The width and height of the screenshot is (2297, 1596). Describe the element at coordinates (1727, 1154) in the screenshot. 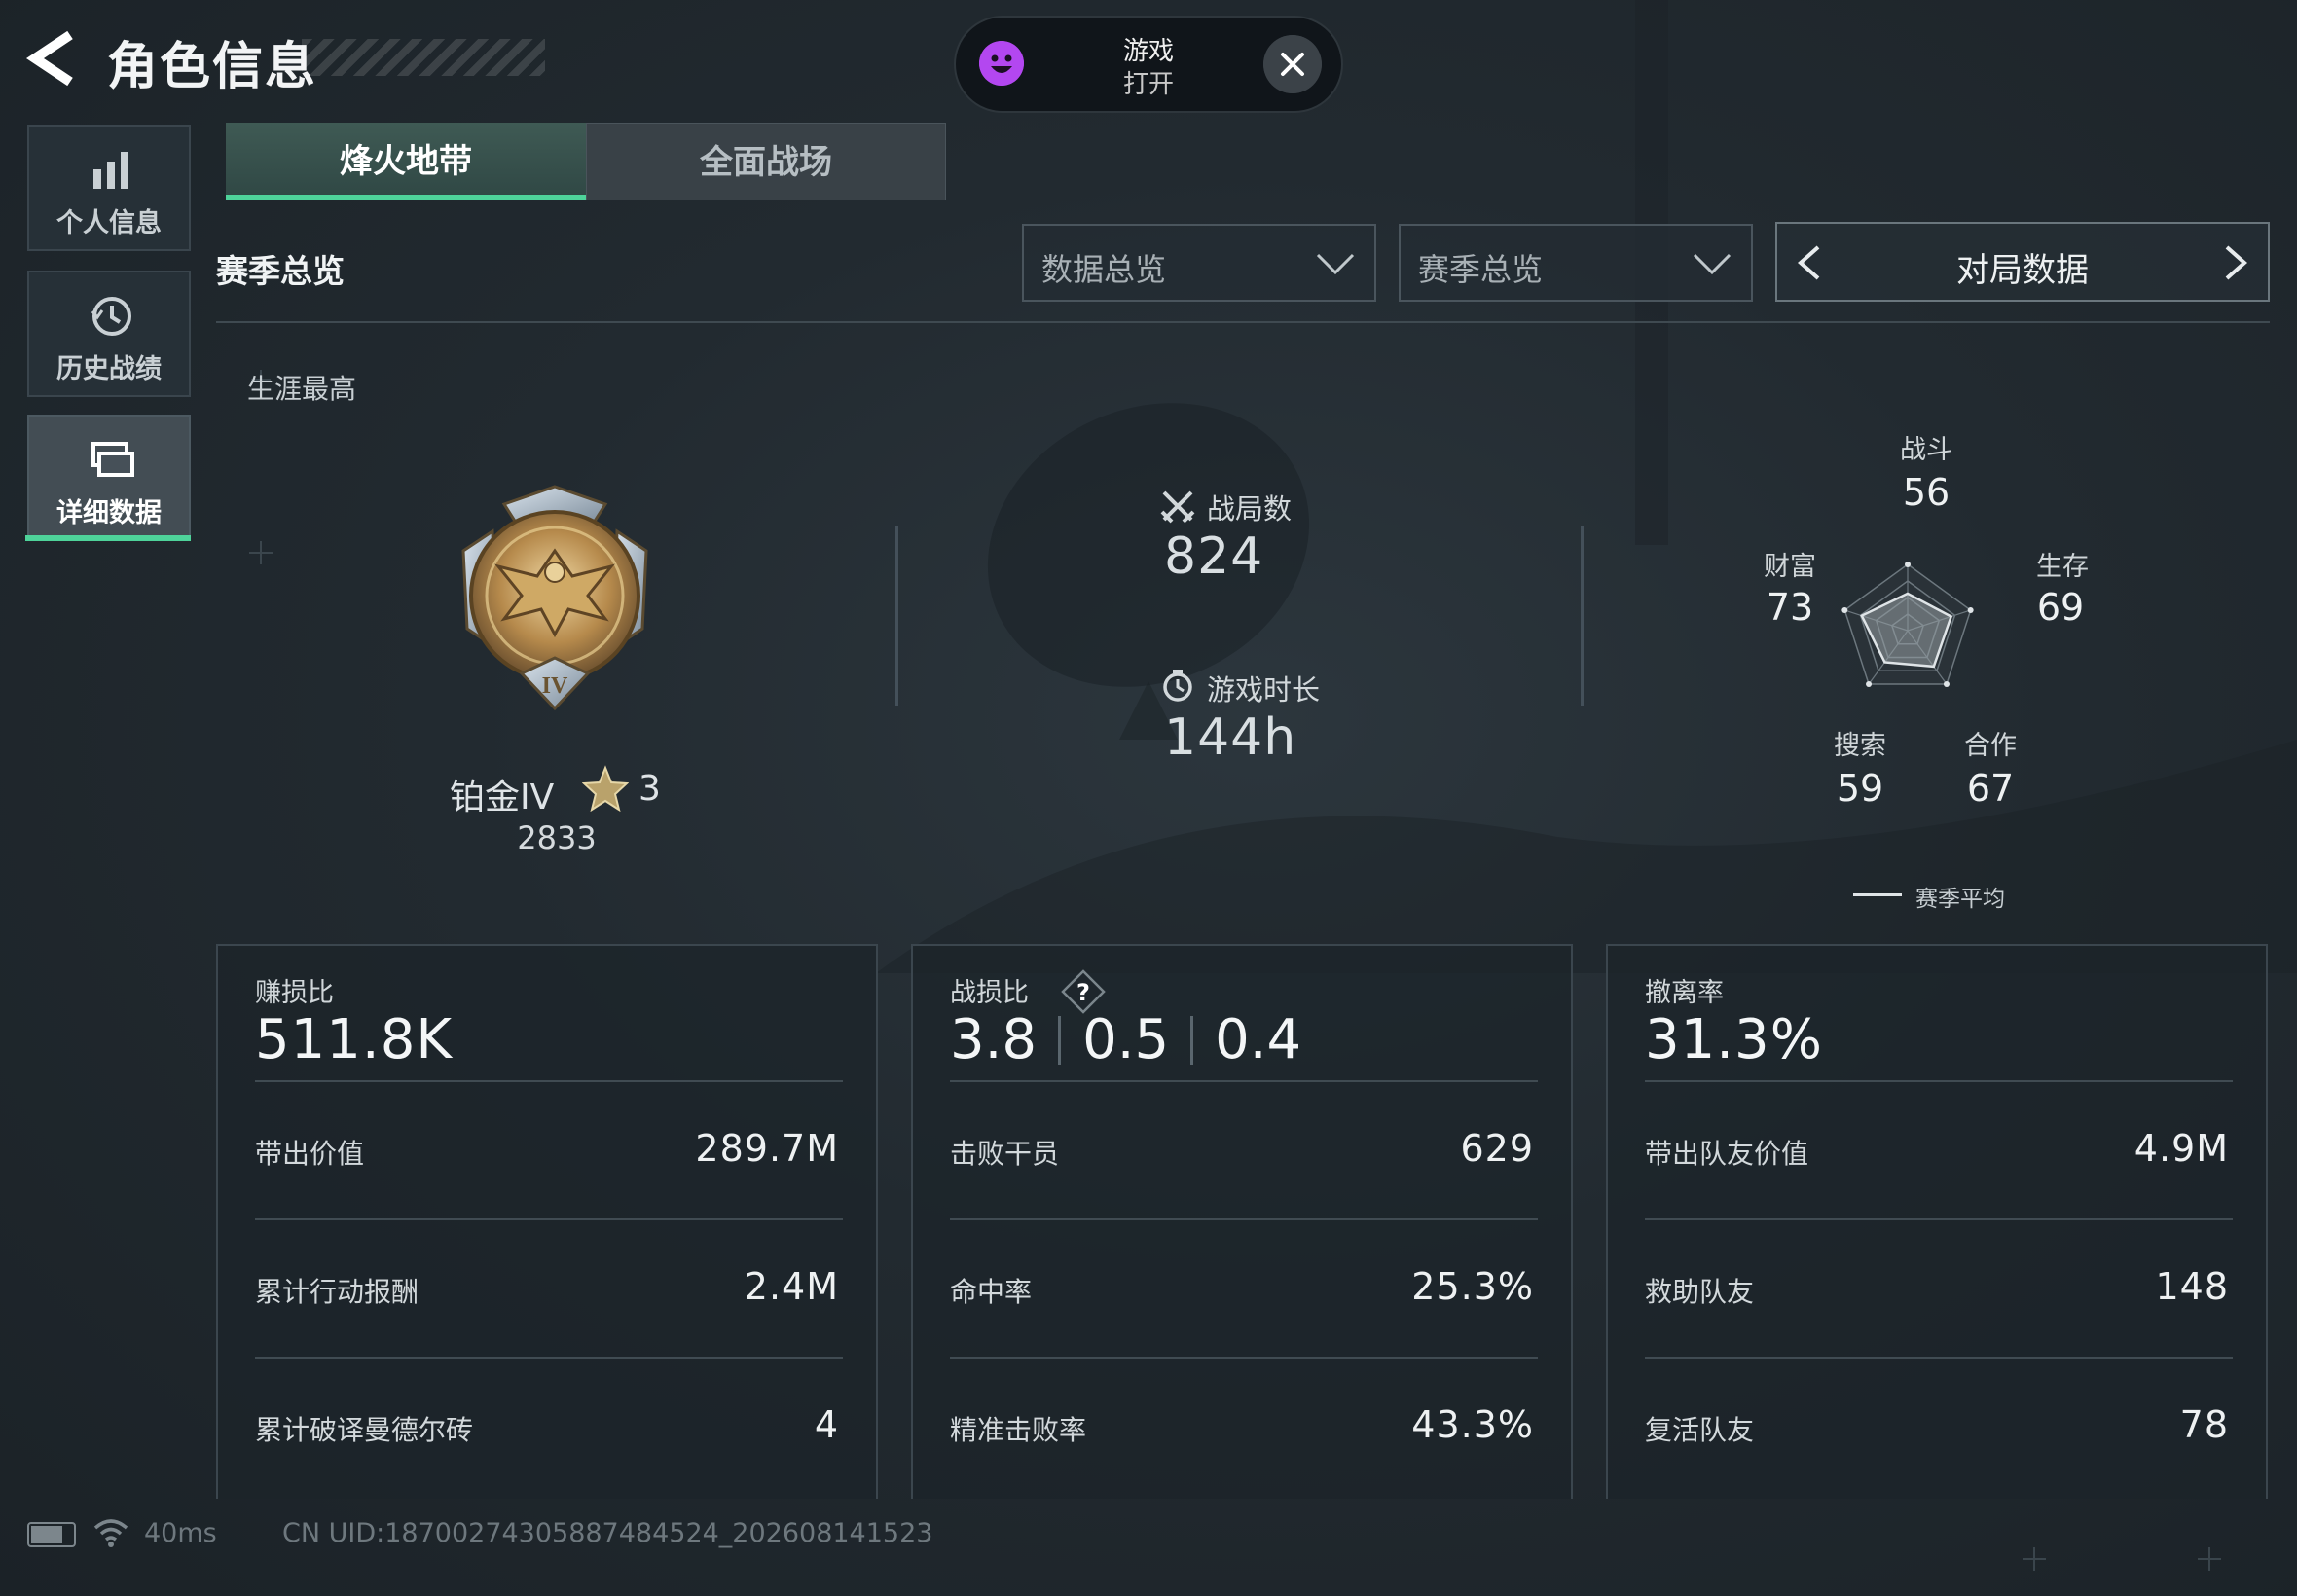

I see `row-label: 带出队友价值` at that location.